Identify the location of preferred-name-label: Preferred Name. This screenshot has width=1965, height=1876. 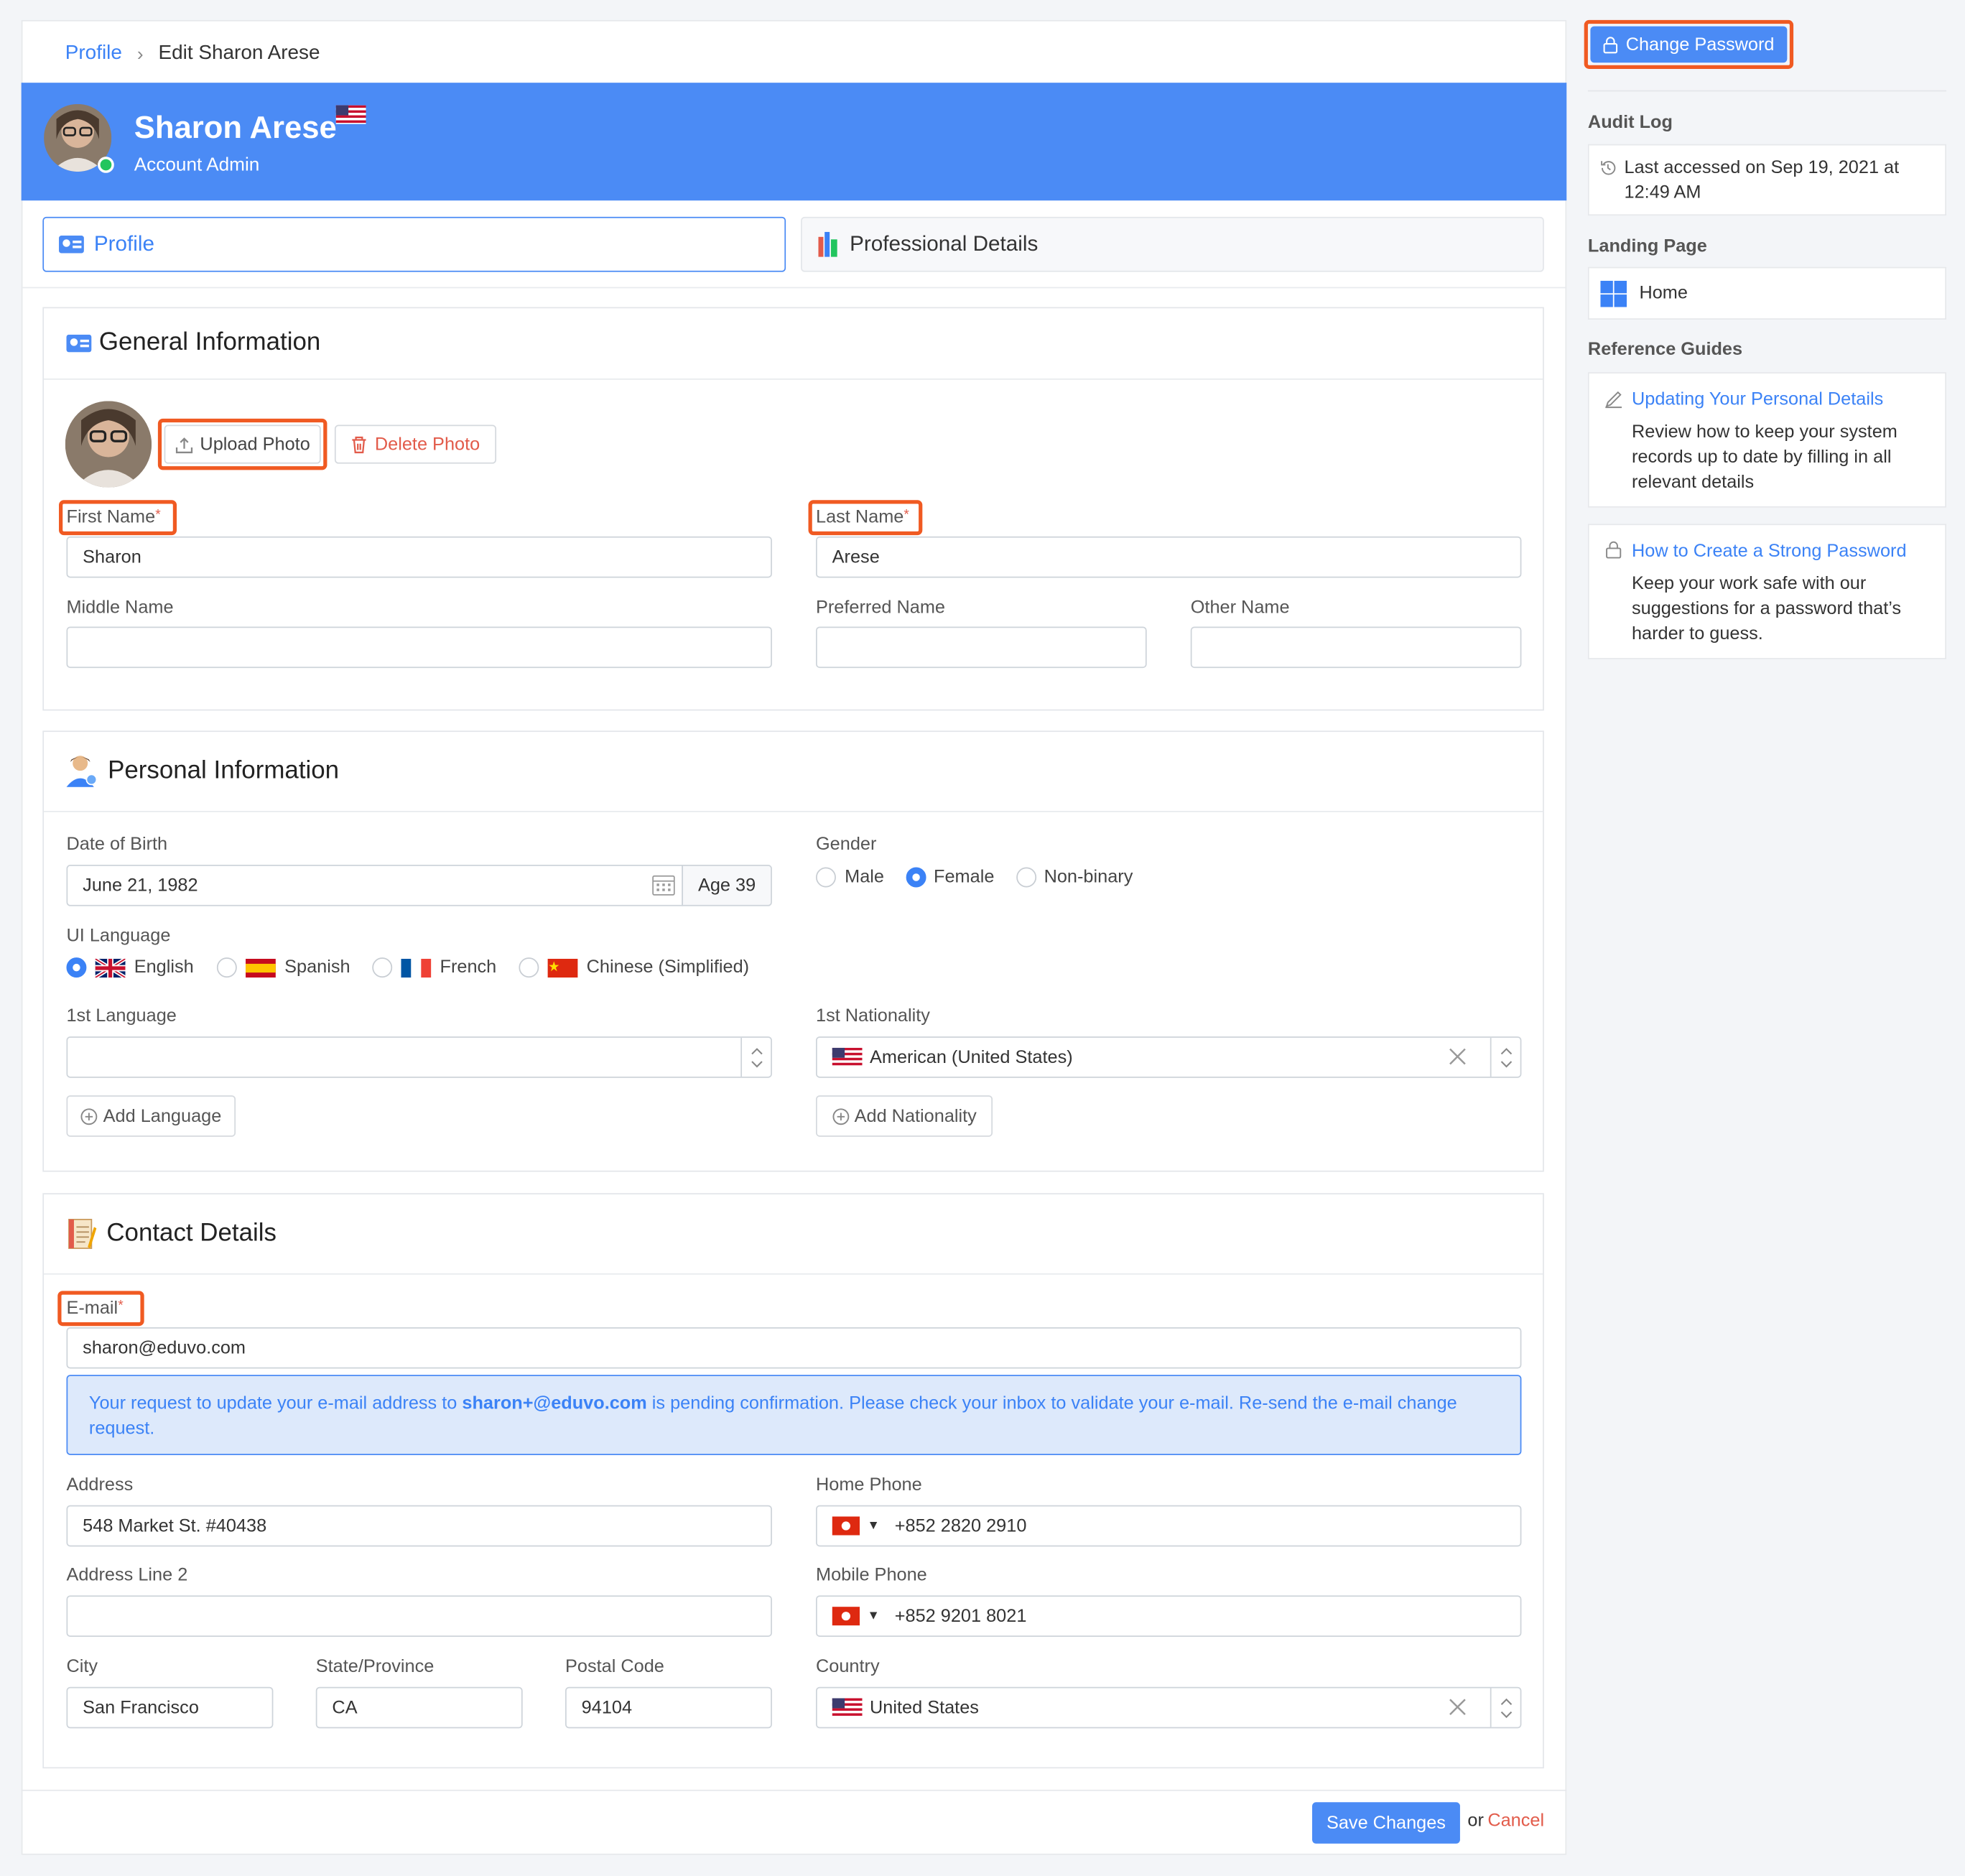
(880, 608).